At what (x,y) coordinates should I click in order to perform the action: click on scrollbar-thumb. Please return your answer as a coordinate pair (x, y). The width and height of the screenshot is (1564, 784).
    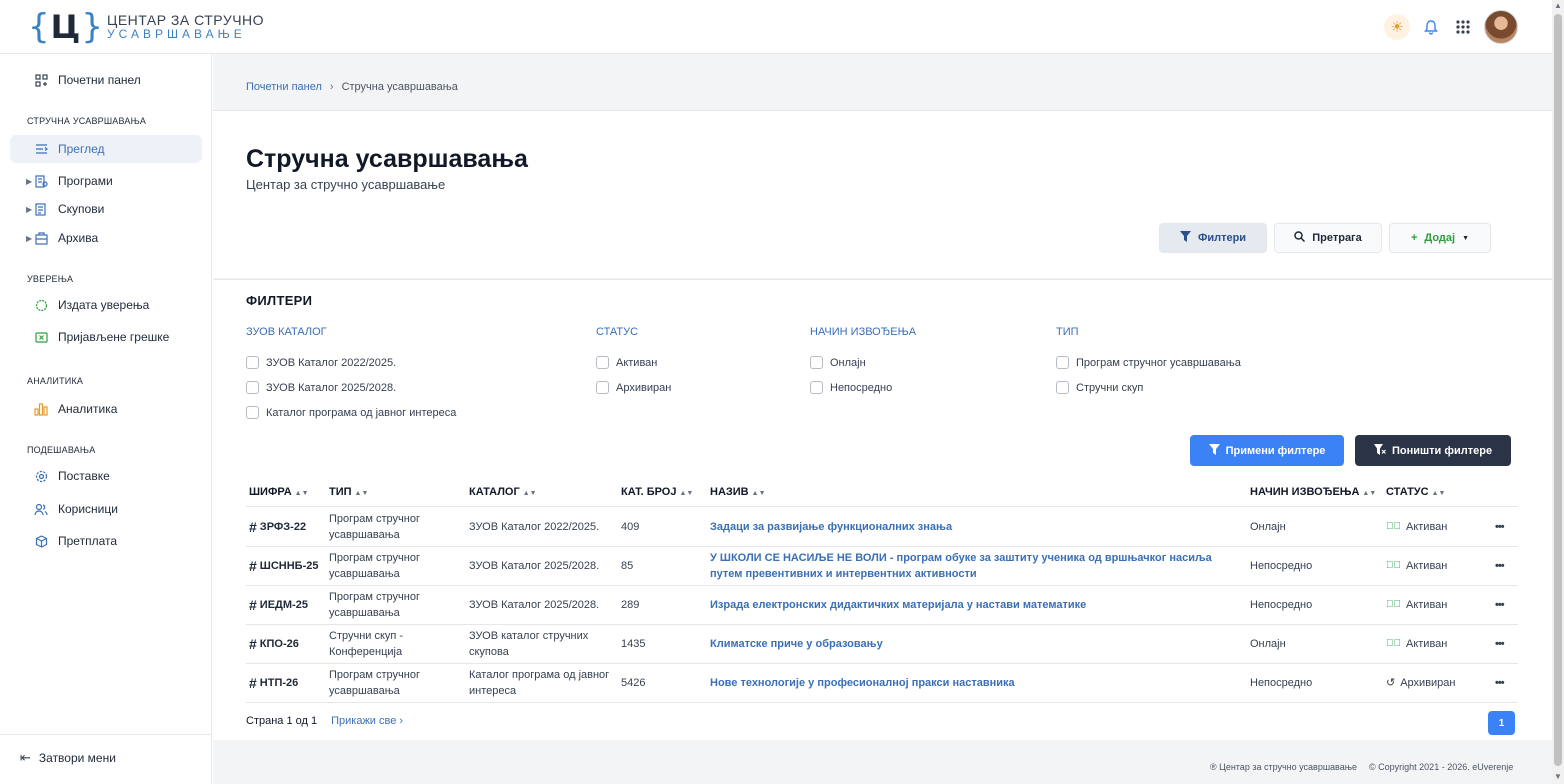
    Looking at the image, I should click on (1558, 390).